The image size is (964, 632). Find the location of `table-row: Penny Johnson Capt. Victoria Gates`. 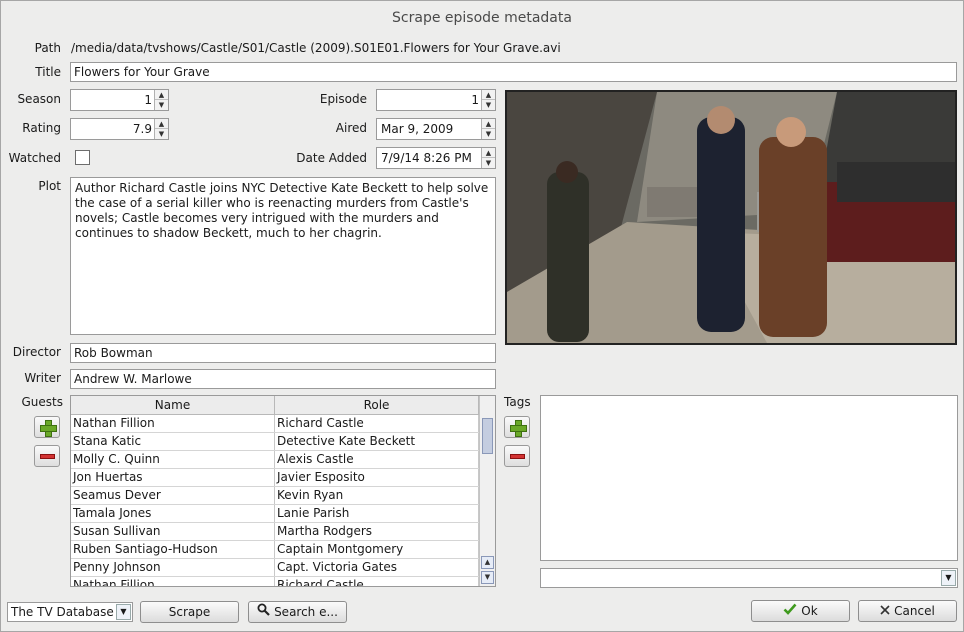

table-row: Penny Johnson Capt. Victoria Gates is located at coordinates (283, 568).